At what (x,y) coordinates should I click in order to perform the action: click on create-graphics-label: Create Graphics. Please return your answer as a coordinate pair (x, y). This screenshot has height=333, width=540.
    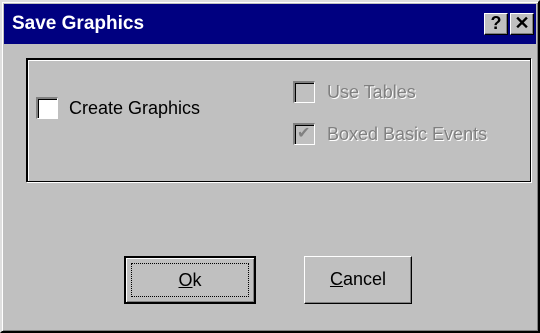
    Looking at the image, I should click on (134, 108).